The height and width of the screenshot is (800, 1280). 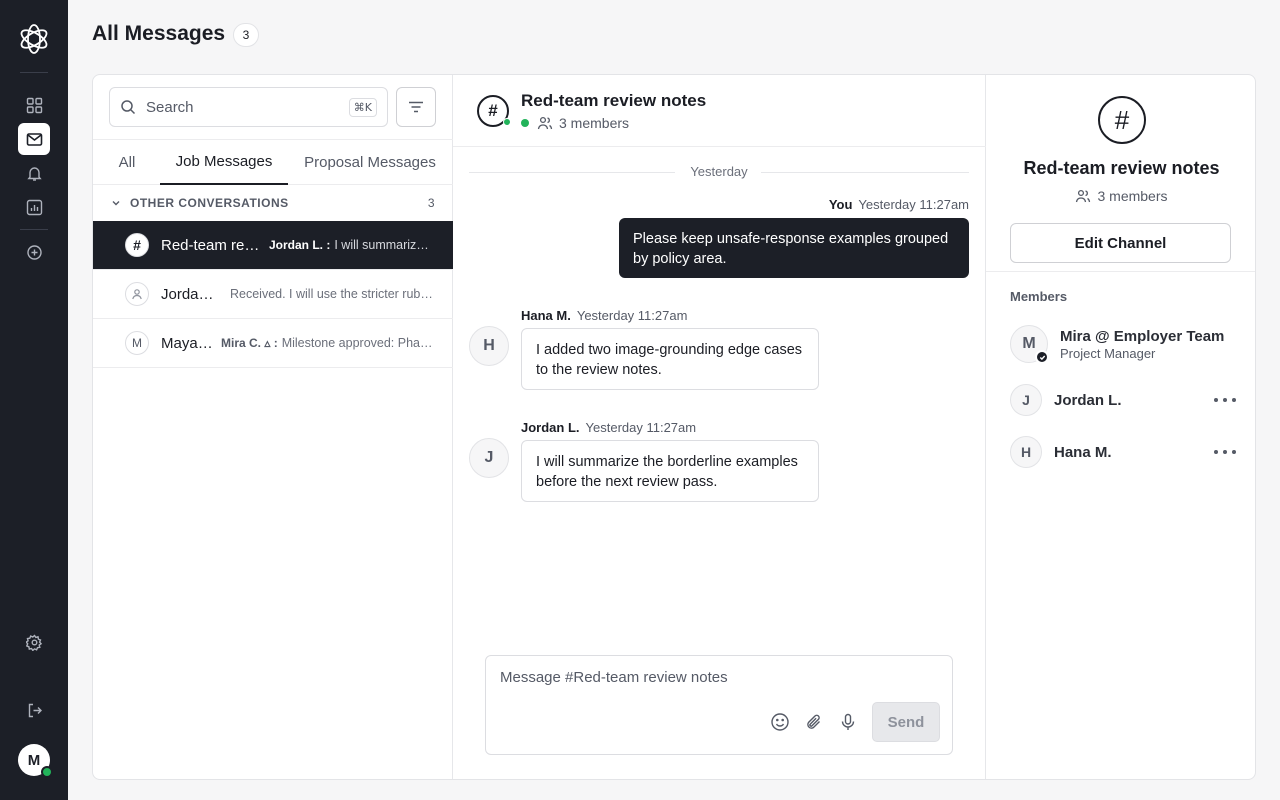 I want to click on message-author: You, so click(x=840, y=204).